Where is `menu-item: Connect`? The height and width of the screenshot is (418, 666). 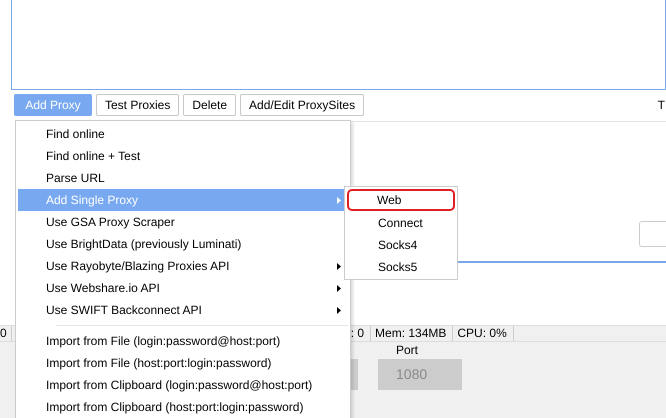 menu-item: Connect is located at coordinates (401, 222).